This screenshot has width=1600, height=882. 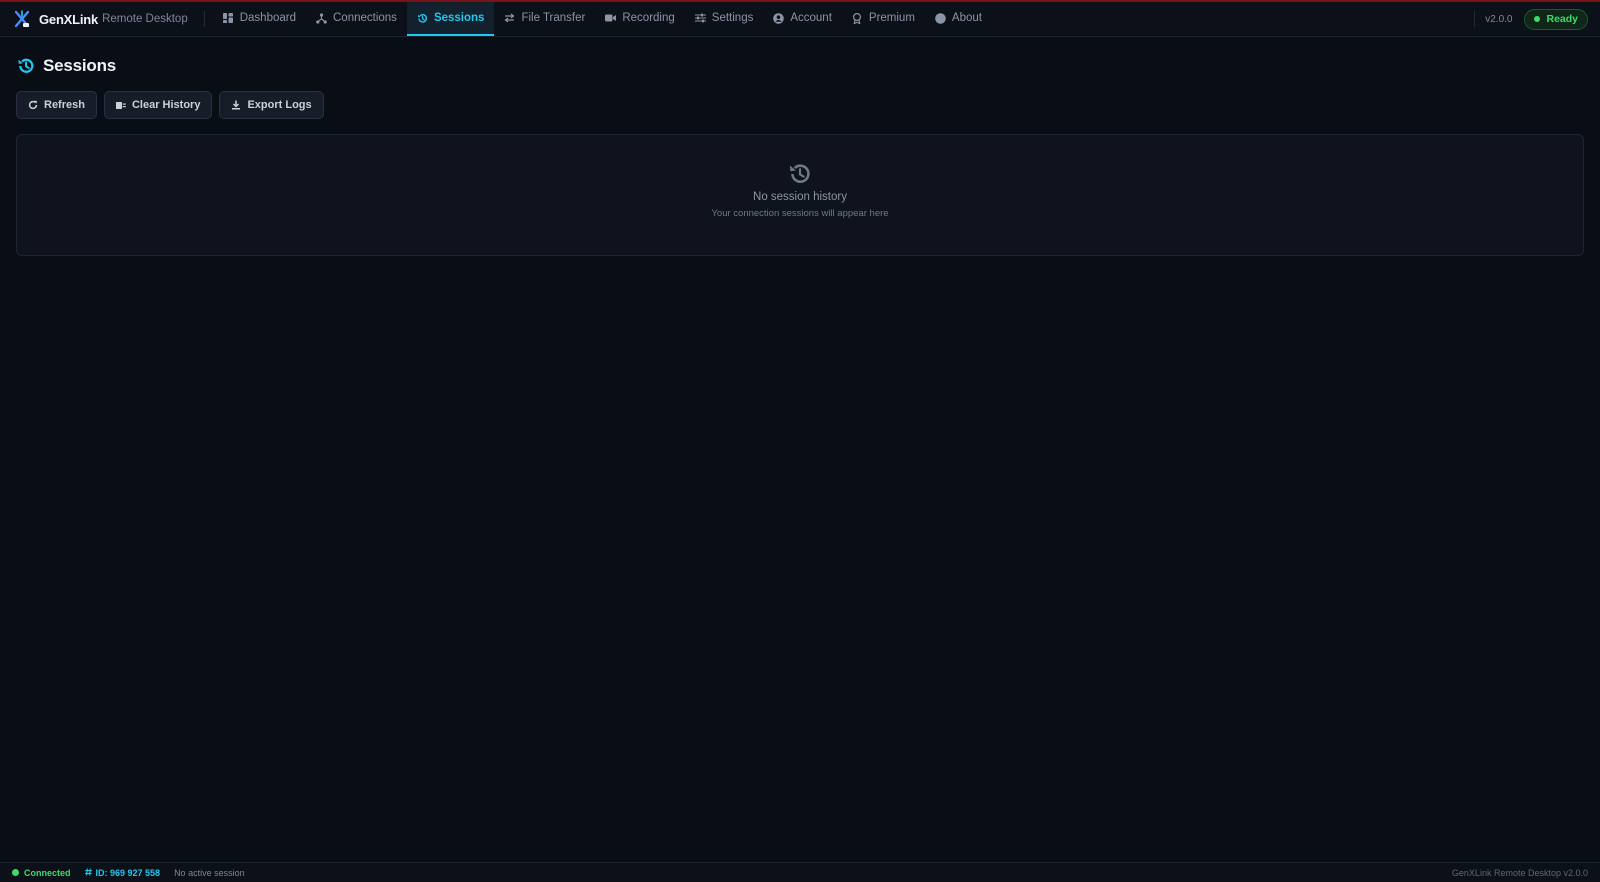 I want to click on clear-history-button: Clear History, so click(x=158, y=105).